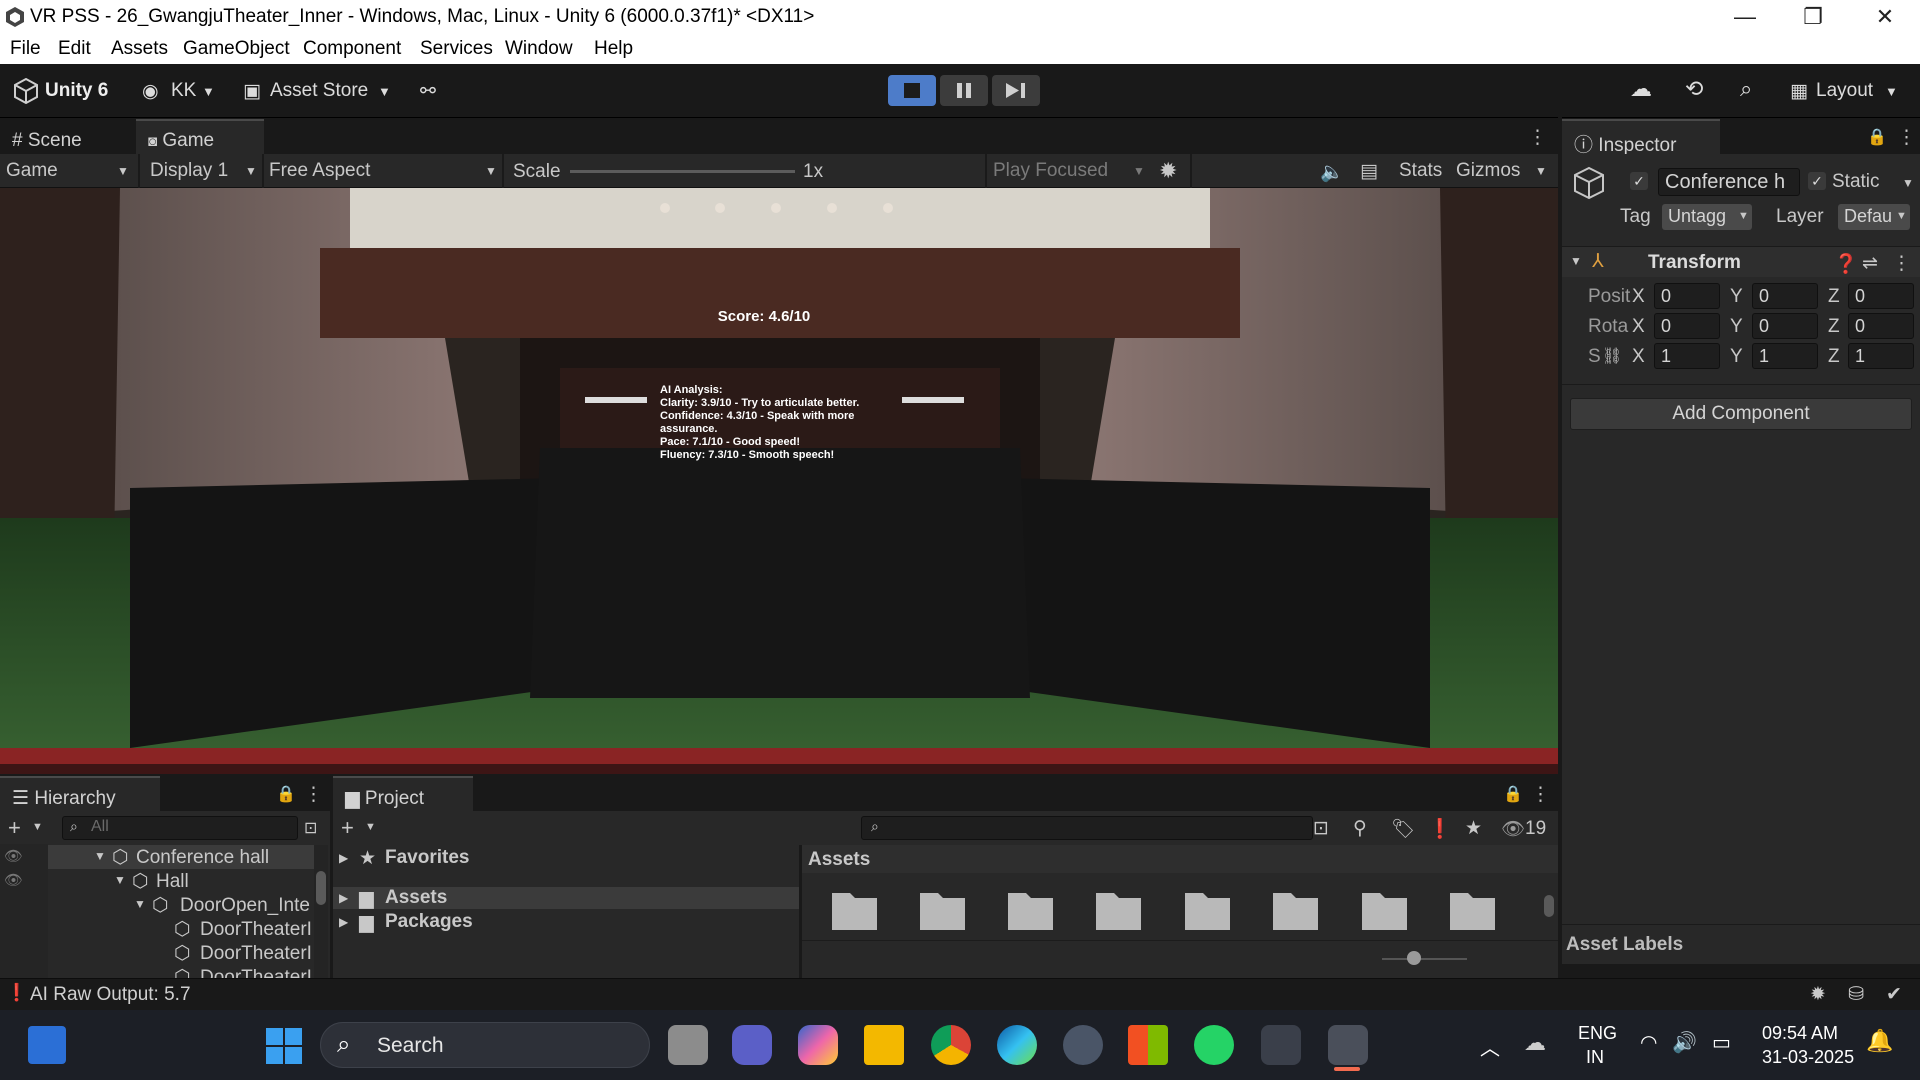 The width and height of the screenshot is (1920, 1080). What do you see at coordinates (964, 90) in the screenshot?
I see `pause-button` at bounding box center [964, 90].